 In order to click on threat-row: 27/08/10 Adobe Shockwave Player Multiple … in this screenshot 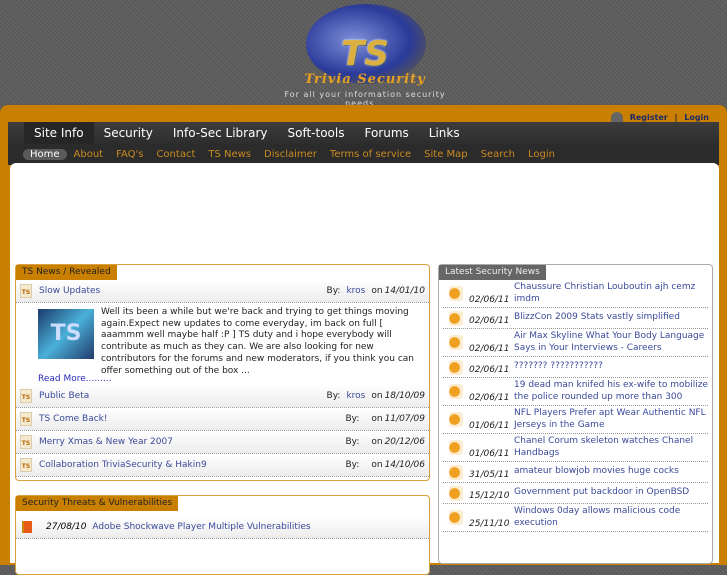, I will do `click(222, 527)`.